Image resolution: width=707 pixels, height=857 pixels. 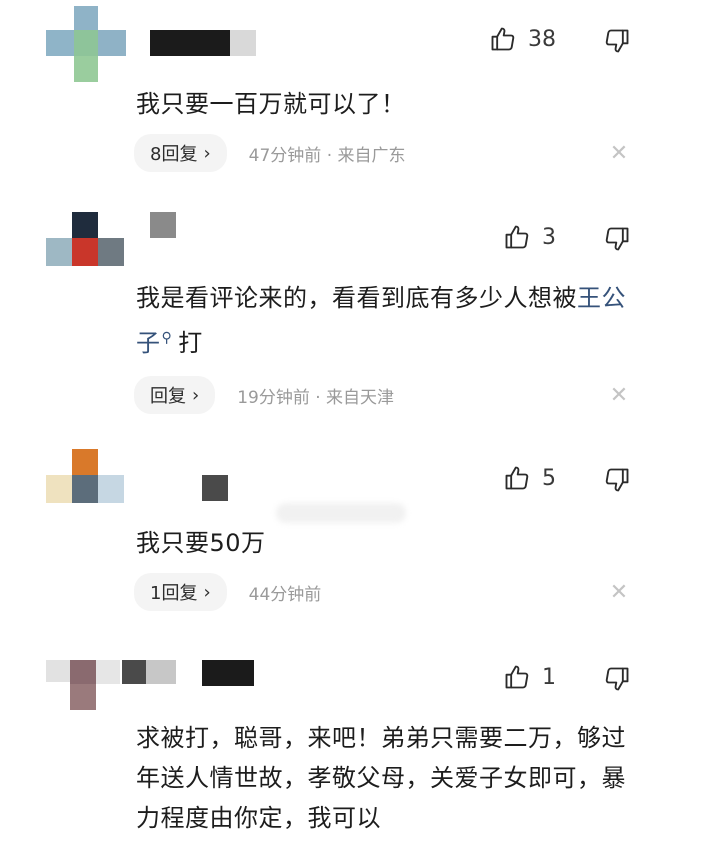 I want to click on like-count: 1, so click(x=549, y=677).